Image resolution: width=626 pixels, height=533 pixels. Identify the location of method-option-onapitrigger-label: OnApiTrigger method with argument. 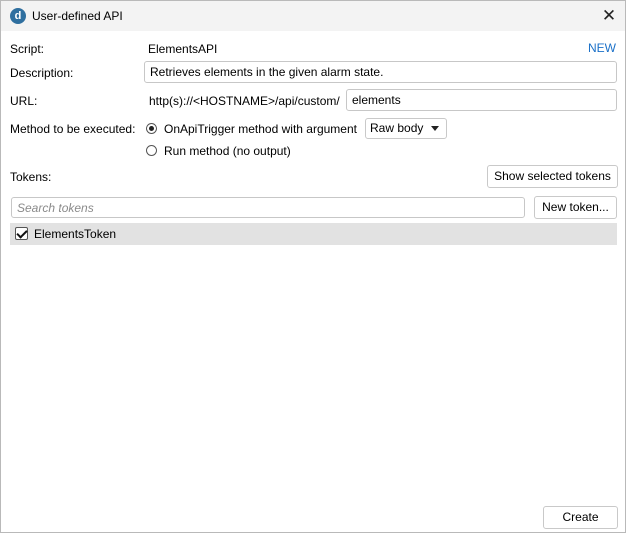
(260, 129).